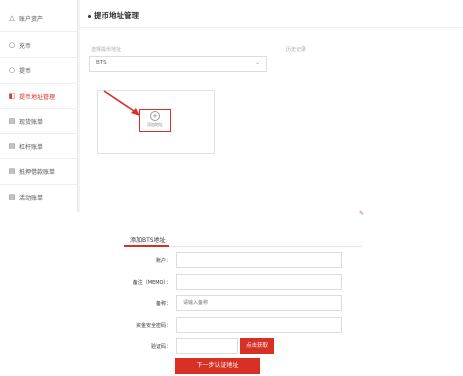 The height and width of the screenshot is (376, 463). I want to click on history-record-link: 历史记录, so click(296, 49).